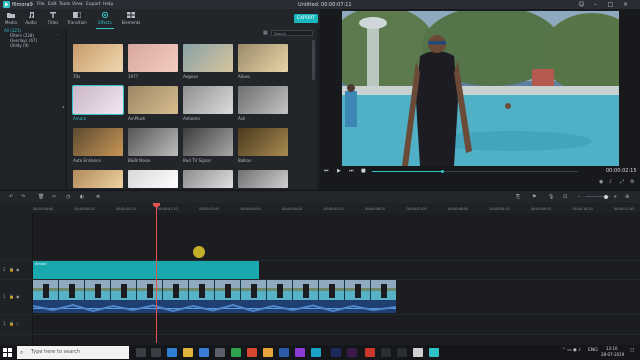 Image resolution: width=640 pixels, height=360 pixels. I want to click on chrome-icon, so click(268, 352).